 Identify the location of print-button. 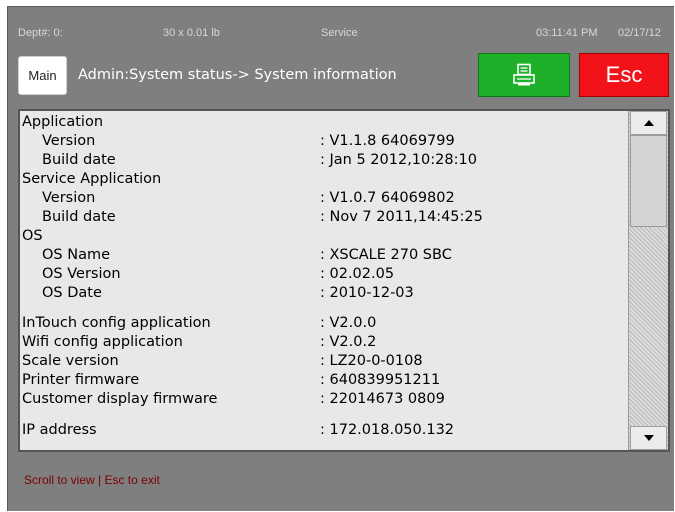
(524, 75).